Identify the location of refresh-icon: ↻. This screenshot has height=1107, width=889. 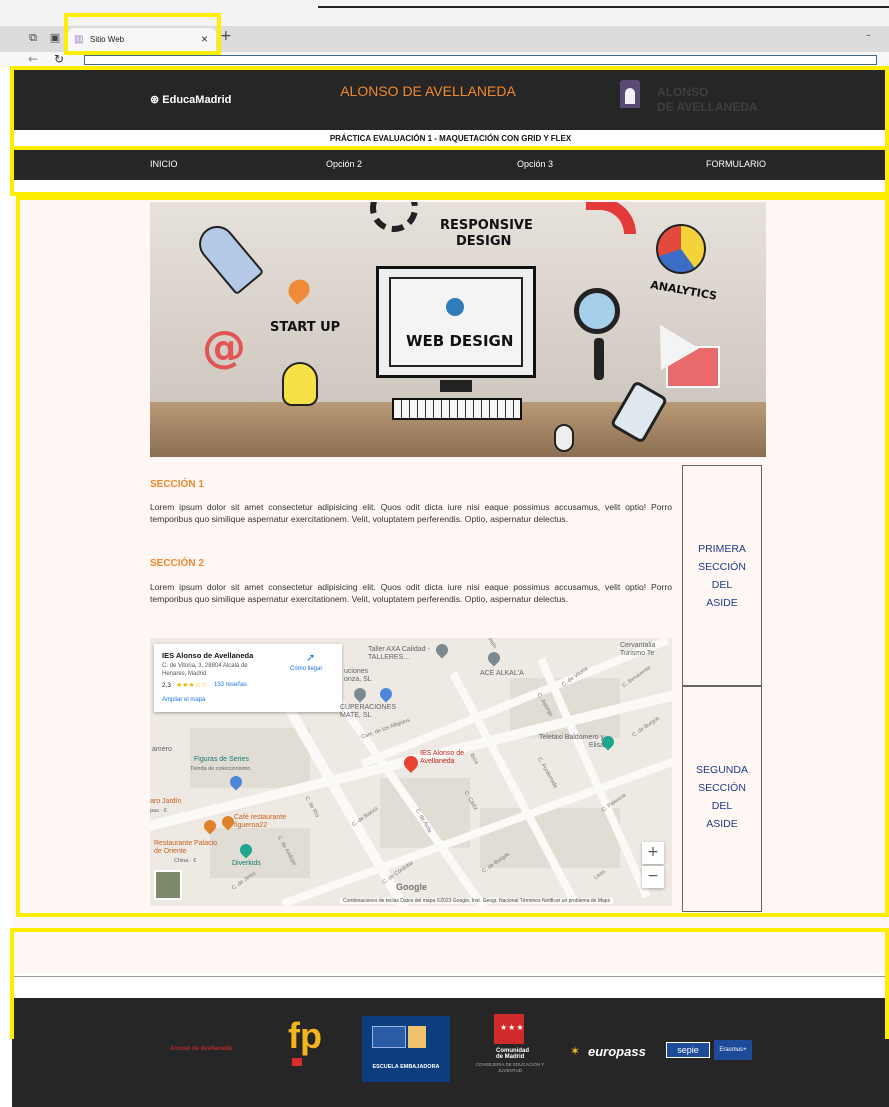
(59, 59).